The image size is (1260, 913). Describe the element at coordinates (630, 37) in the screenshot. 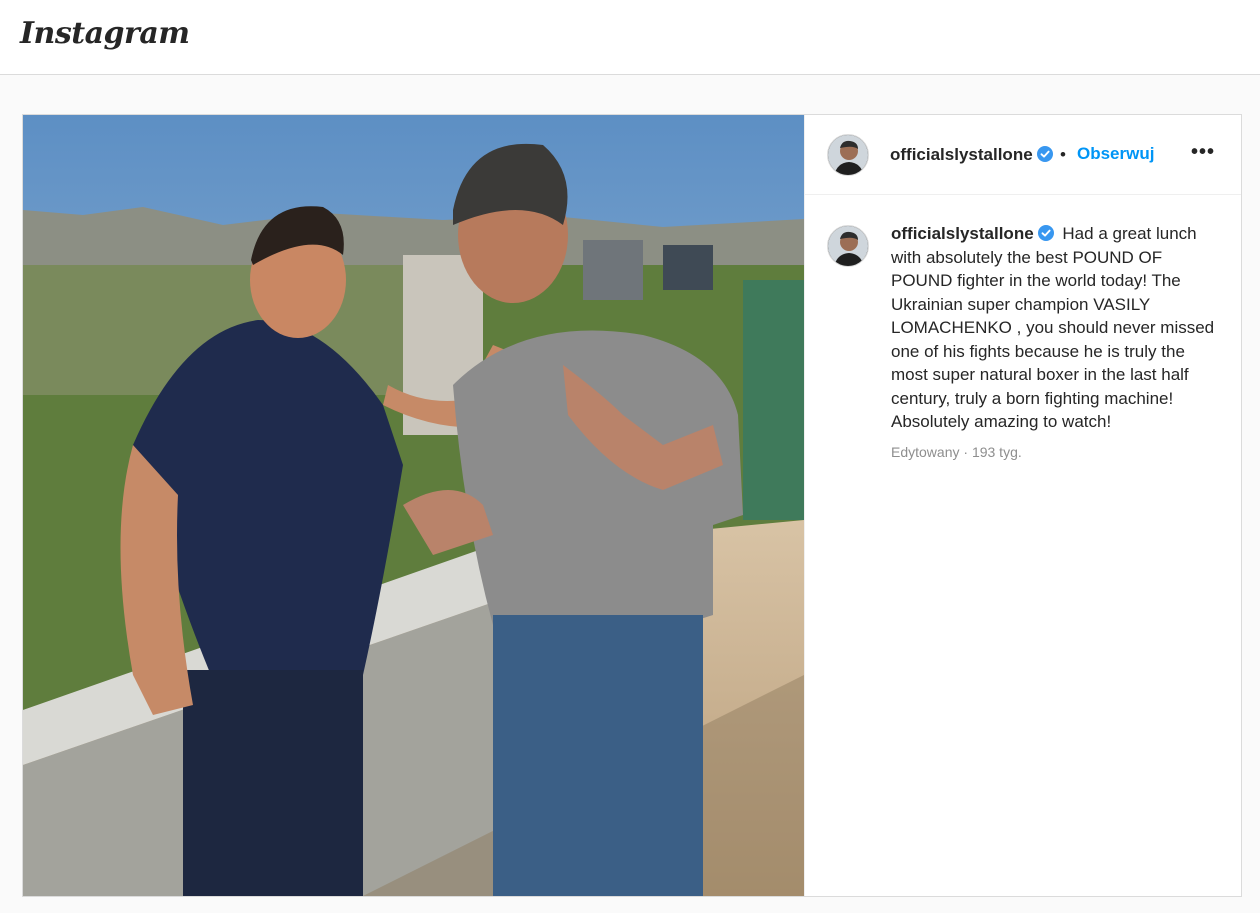

I see `top-navigation-bar: Instagram` at that location.